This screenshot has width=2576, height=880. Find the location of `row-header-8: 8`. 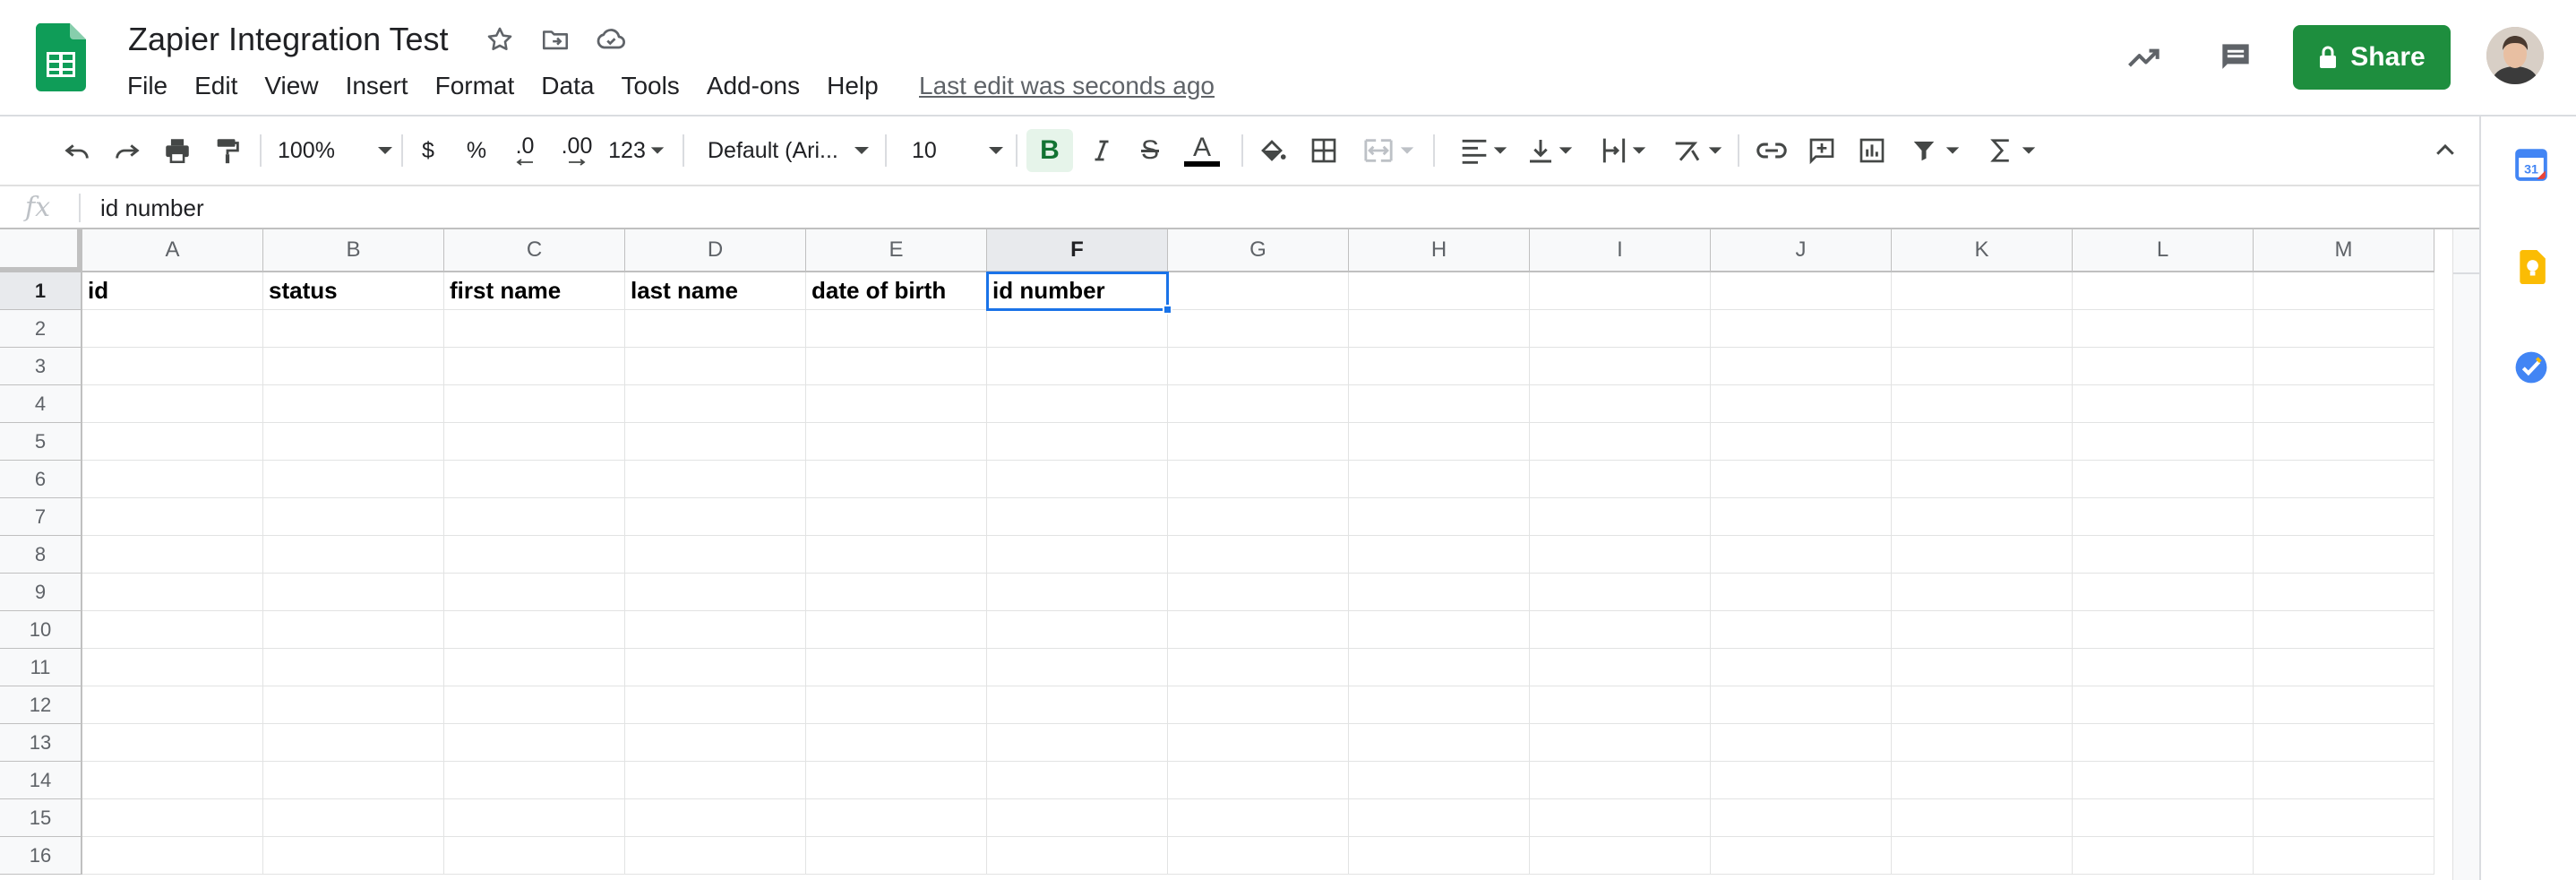

row-header-8: 8 is located at coordinates (41, 555).